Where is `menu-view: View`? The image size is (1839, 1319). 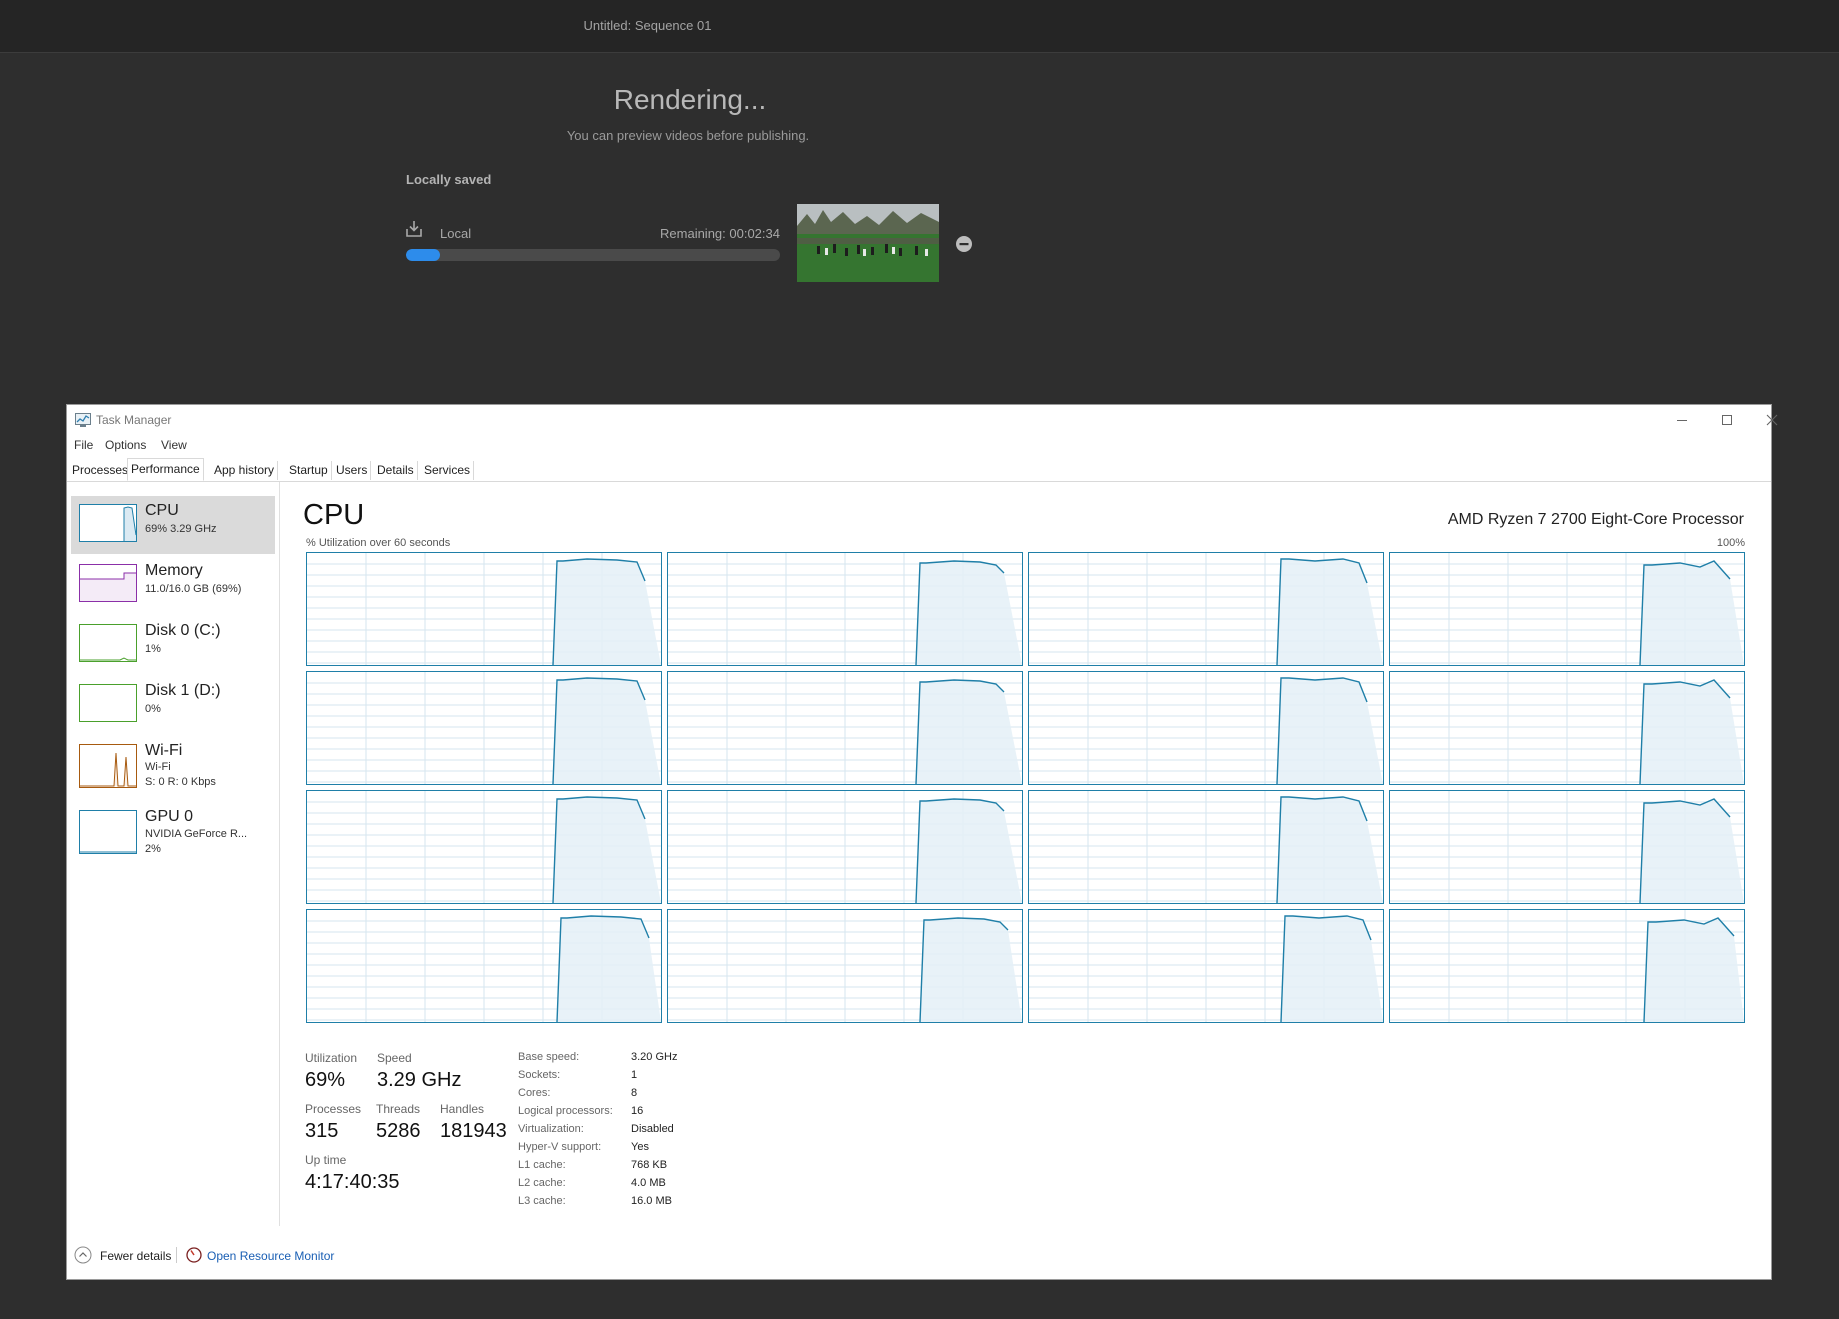
menu-view: View is located at coordinates (174, 445).